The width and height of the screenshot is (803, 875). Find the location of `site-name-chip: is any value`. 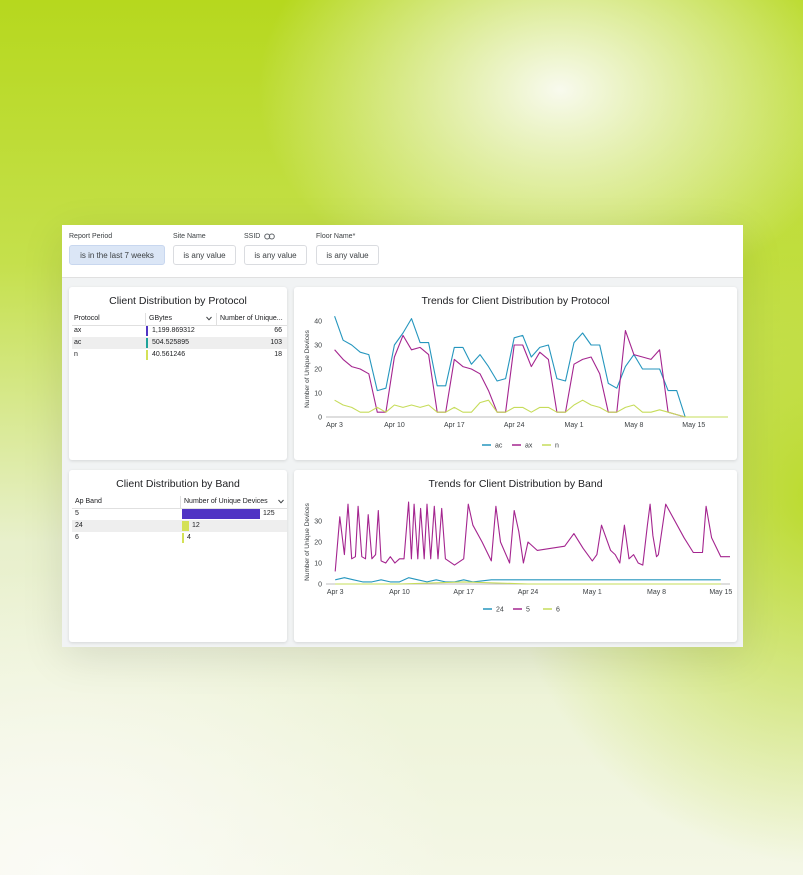

site-name-chip: is any value is located at coordinates (204, 255).